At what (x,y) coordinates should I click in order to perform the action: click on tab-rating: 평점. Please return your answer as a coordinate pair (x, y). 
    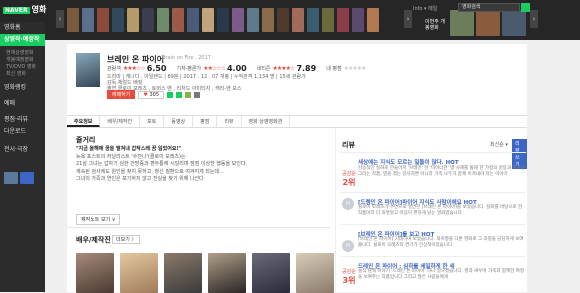
    Looking at the image, I should click on (205, 121).